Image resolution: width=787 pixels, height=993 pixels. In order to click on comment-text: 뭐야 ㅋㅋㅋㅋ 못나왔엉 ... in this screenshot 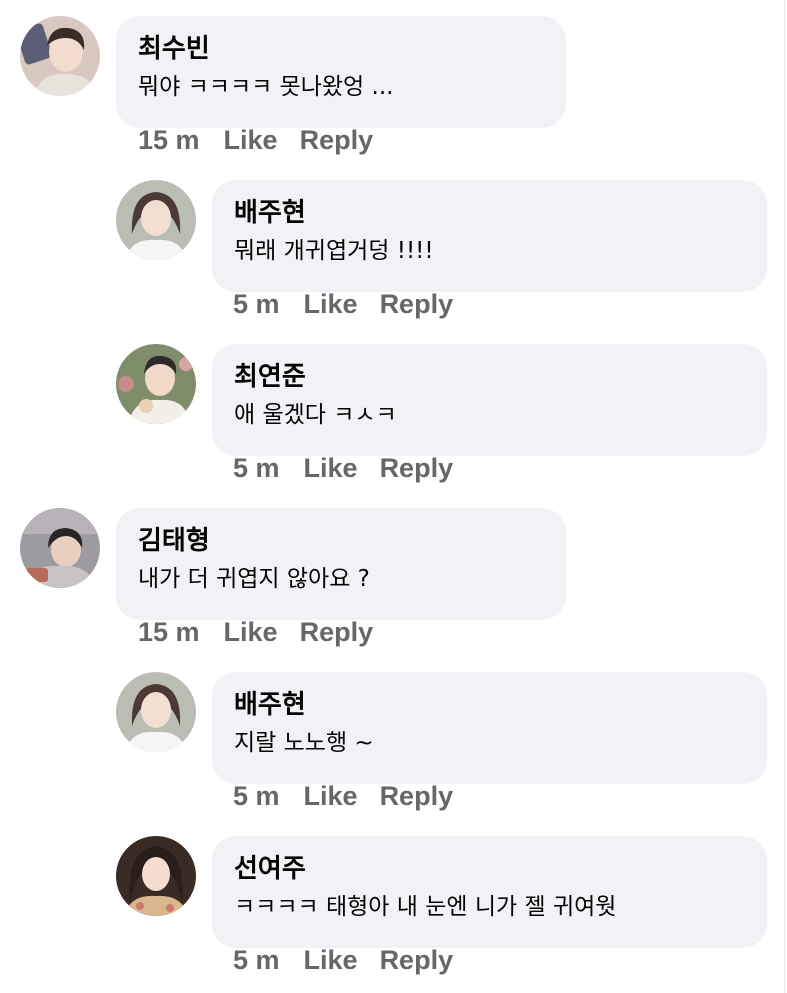, I will do `click(266, 87)`.